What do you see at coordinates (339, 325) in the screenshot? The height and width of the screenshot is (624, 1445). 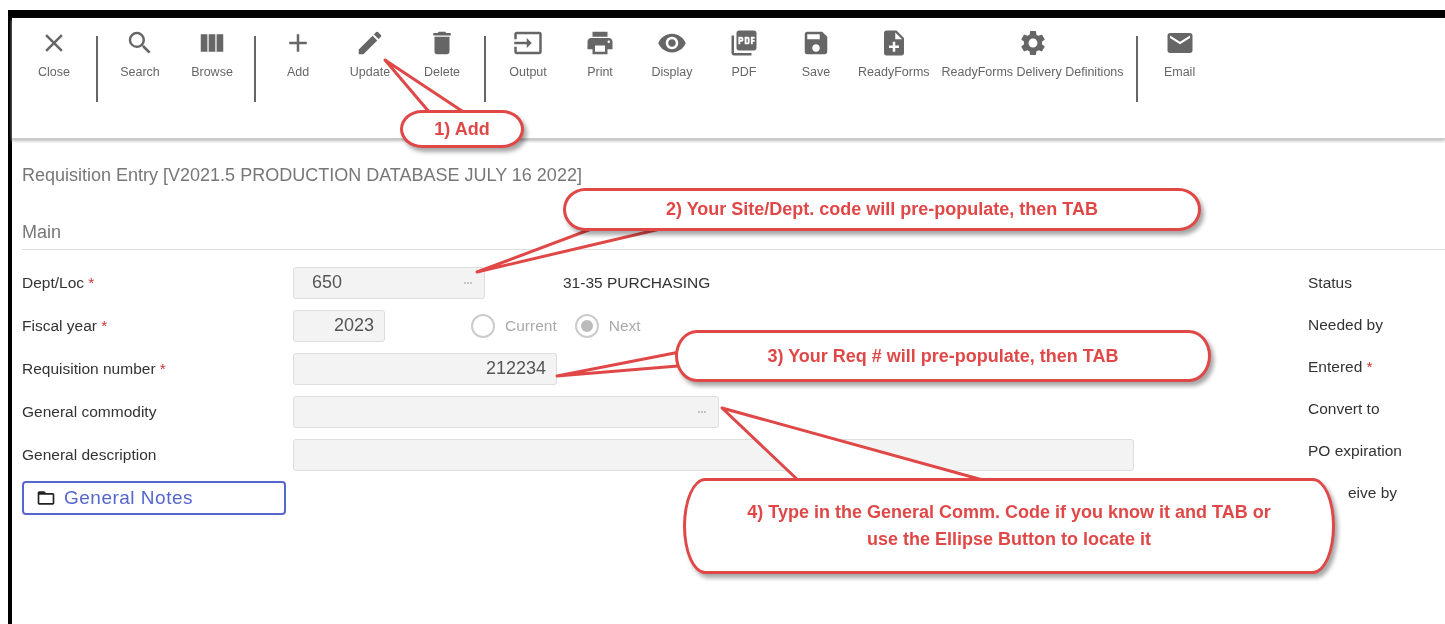 I see `input-field: 2023` at bounding box center [339, 325].